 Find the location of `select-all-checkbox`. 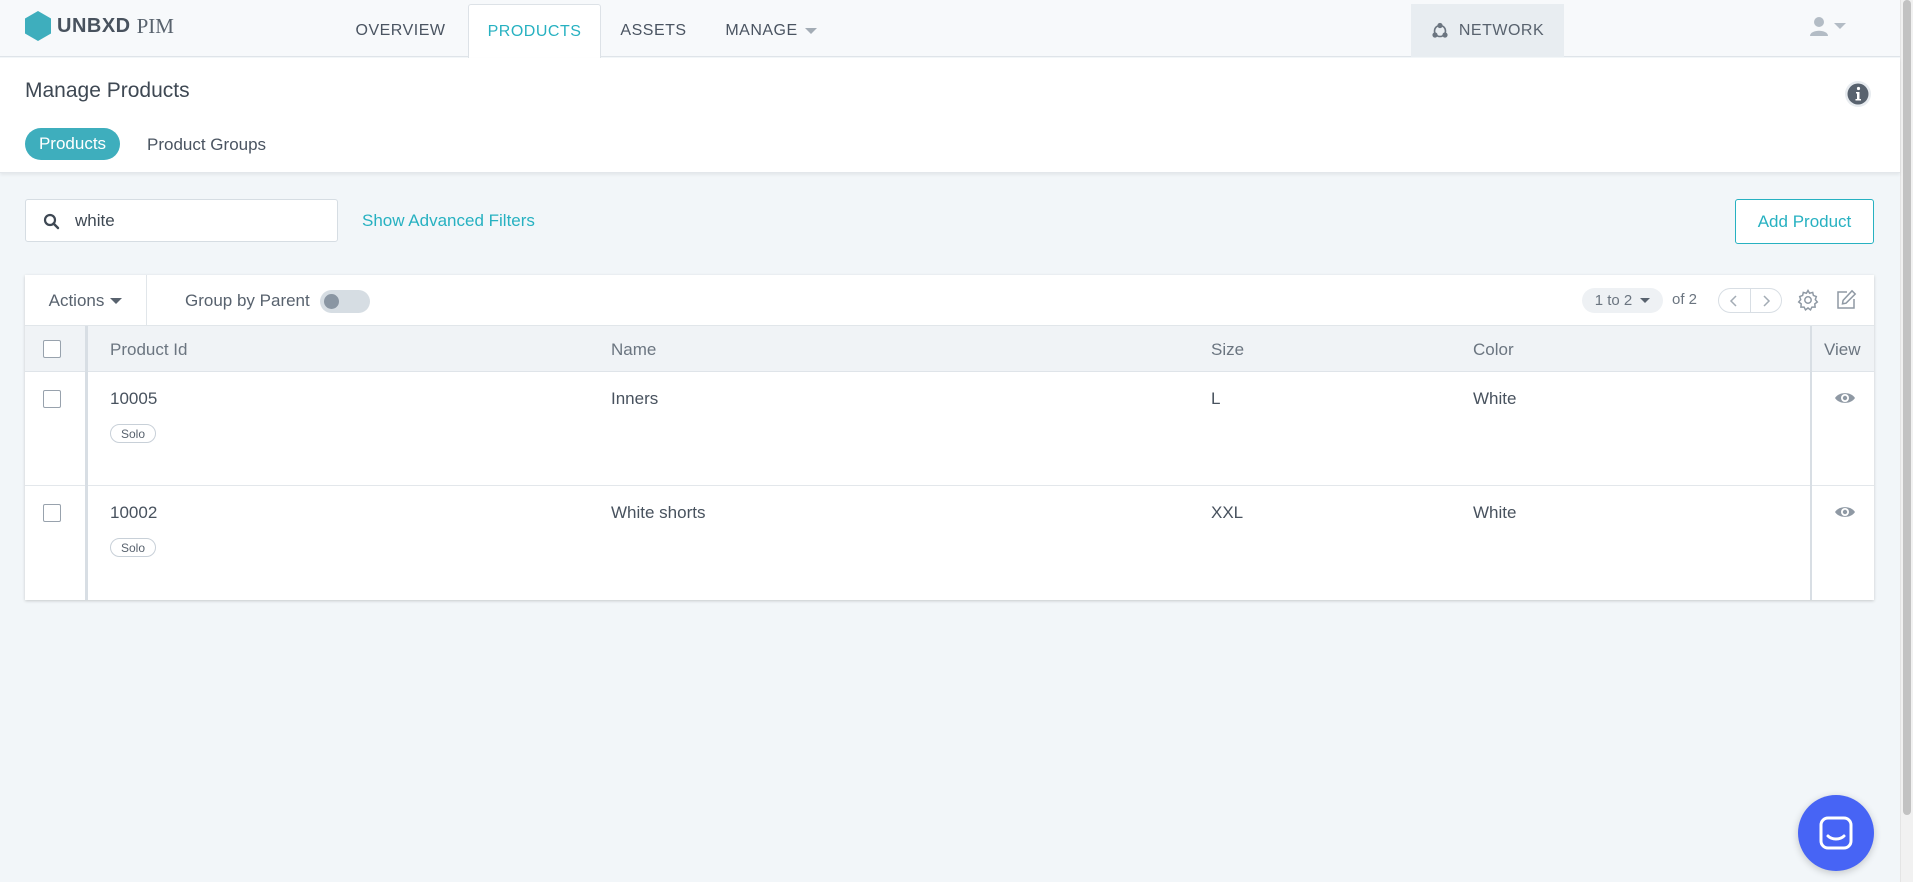

select-all-checkbox is located at coordinates (52, 349).